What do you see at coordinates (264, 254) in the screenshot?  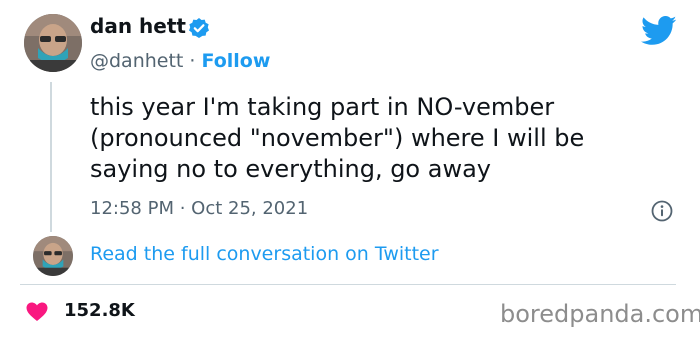 I see `read-conversation-link: Read the full conversation on Twitter` at bounding box center [264, 254].